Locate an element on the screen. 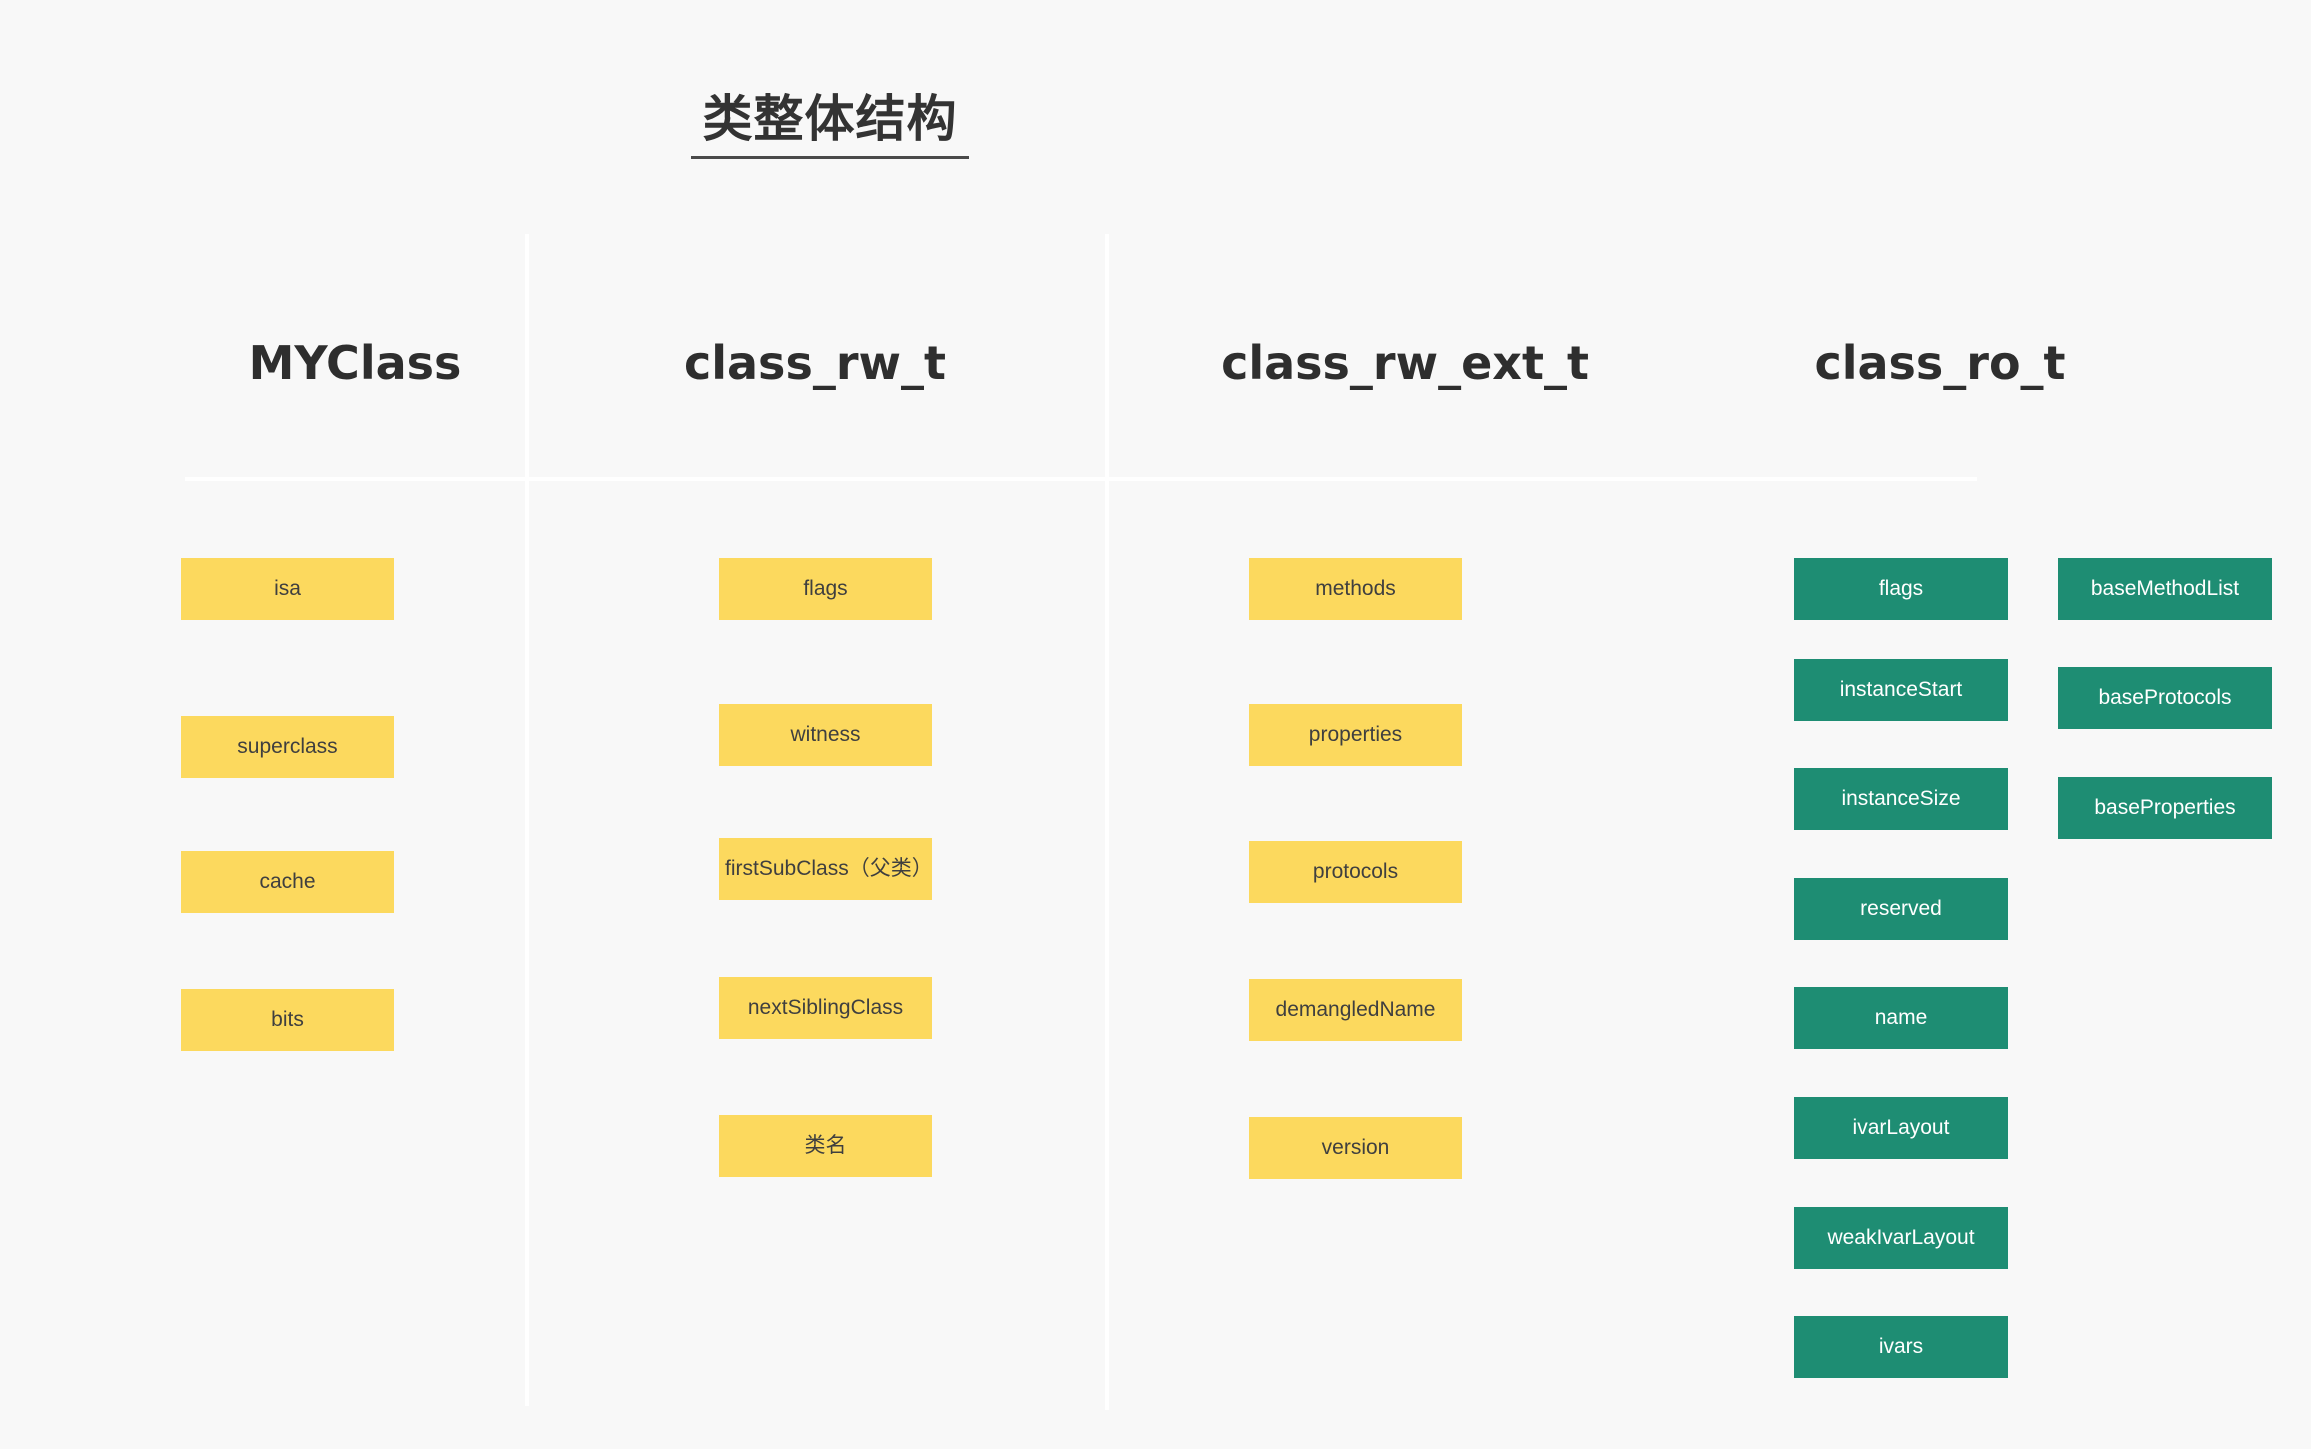  field-label: isa is located at coordinates (287, 588).